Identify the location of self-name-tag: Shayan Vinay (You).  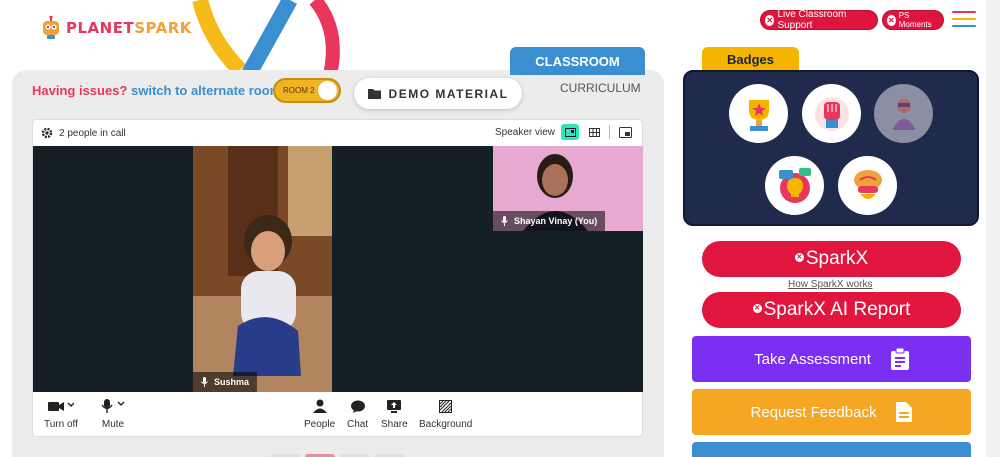
(549, 221).